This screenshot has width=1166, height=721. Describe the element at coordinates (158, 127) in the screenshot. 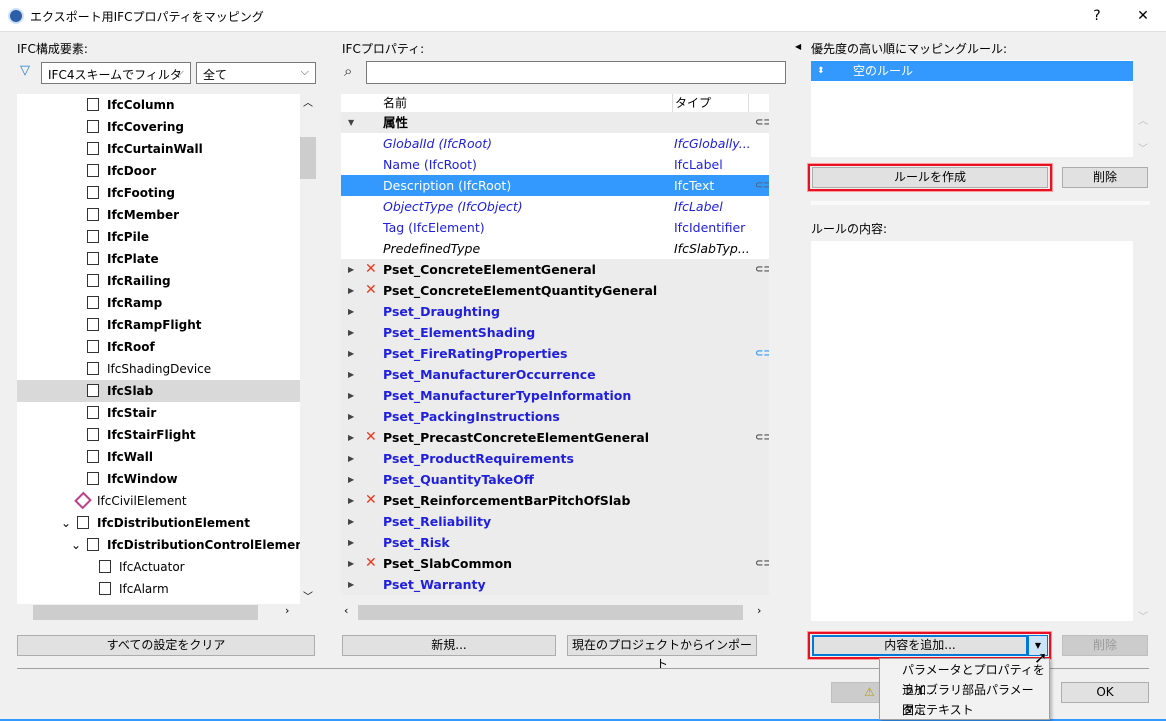

I see `tree-item: IfcCovering` at that location.